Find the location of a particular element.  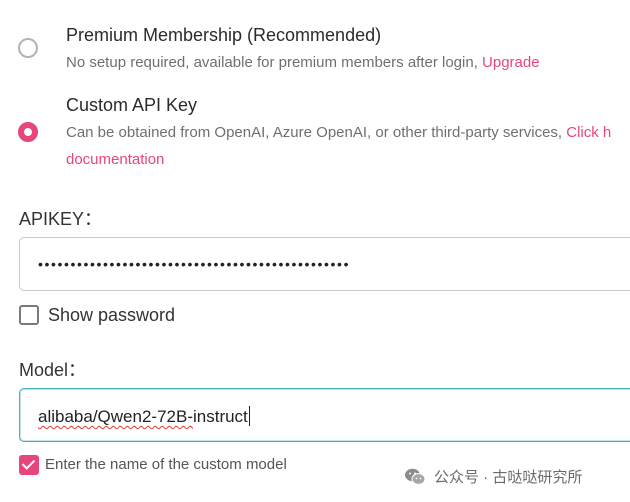

custom-api-key-radio is located at coordinates (28, 132).